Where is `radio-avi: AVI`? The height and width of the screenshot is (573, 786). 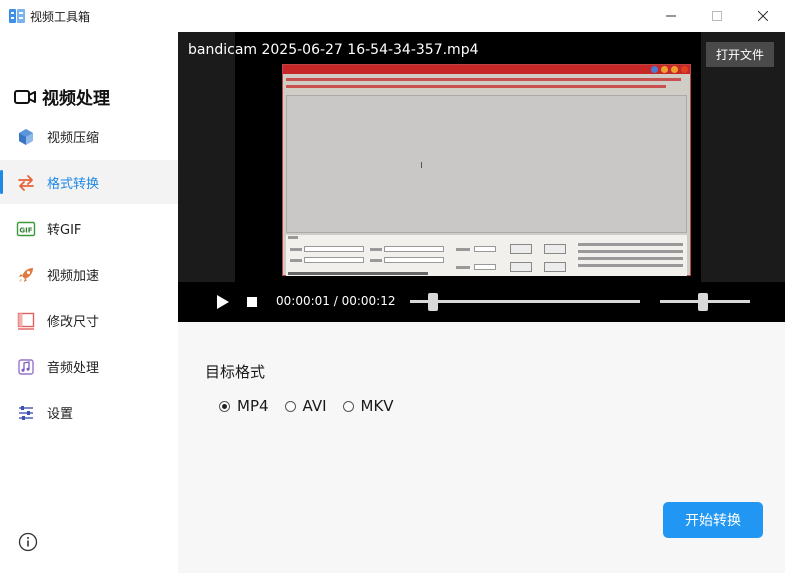 radio-avi: AVI is located at coordinates (305, 406).